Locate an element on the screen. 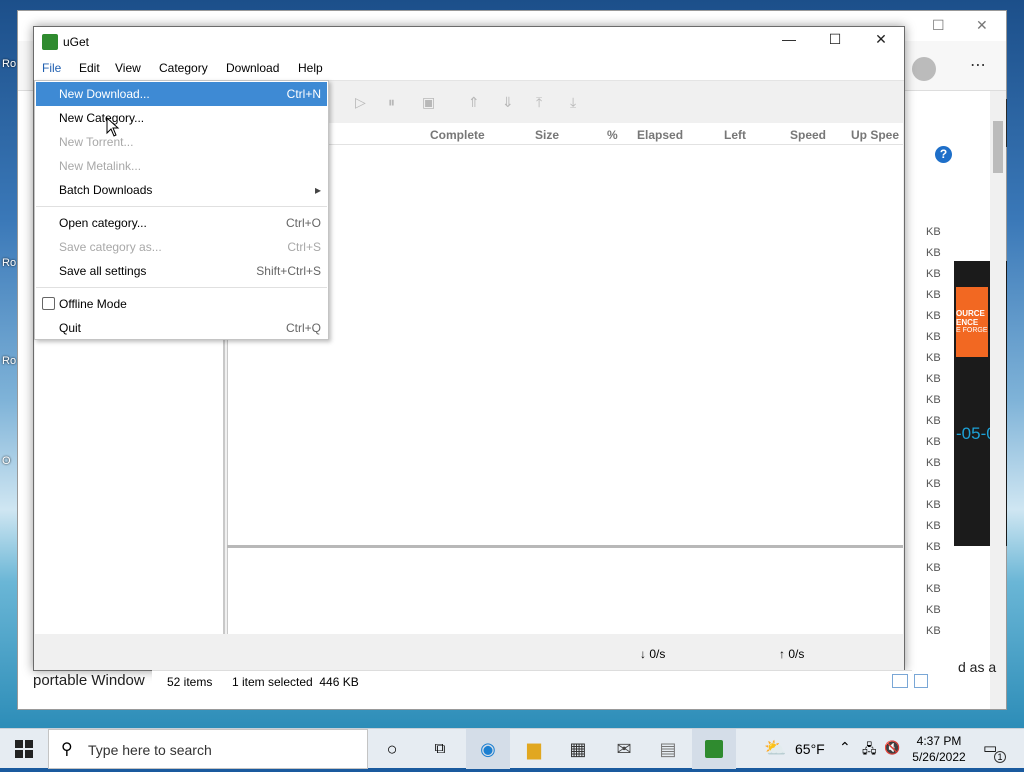 This screenshot has height=772, width=1024. background-status-bar: 52 items 1 item selected 446 KB is located at coordinates (540, 681).